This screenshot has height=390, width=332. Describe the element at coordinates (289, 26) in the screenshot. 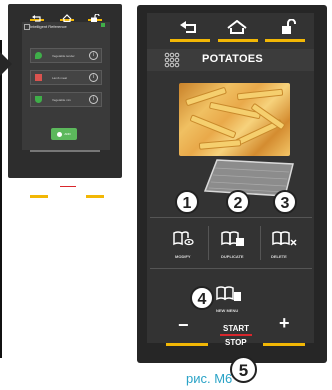

I see `lock-open-icon` at that location.